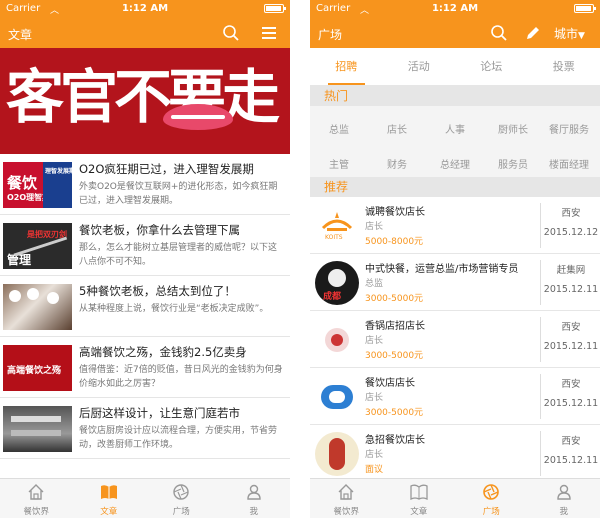  What do you see at coordinates (159, 413) in the screenshot?
I see `article-title: 后厨这样设计，让生意门庭若市` at bounding box center [159, 413].